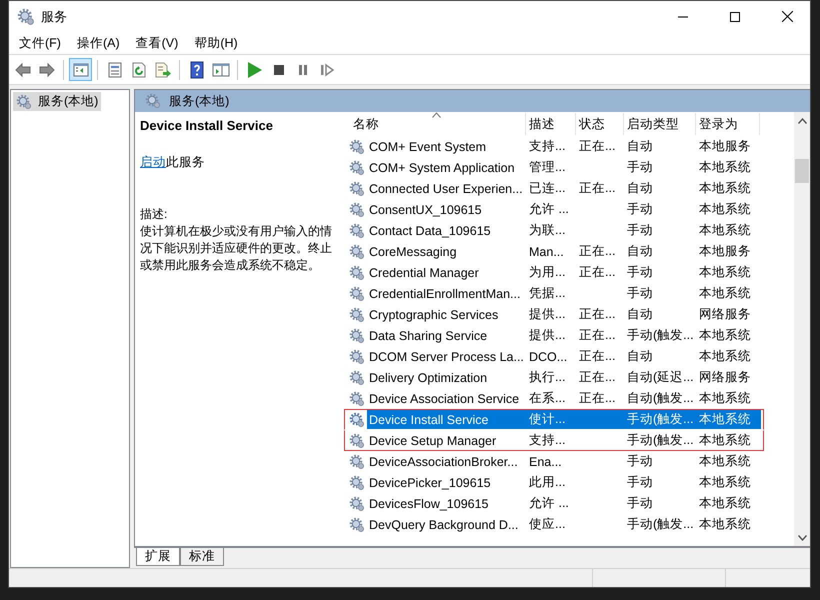  What do you see at coordinates (47, 69) in the screenshot?
I see `right-arrow-icon` at bounding box center [47, 69].